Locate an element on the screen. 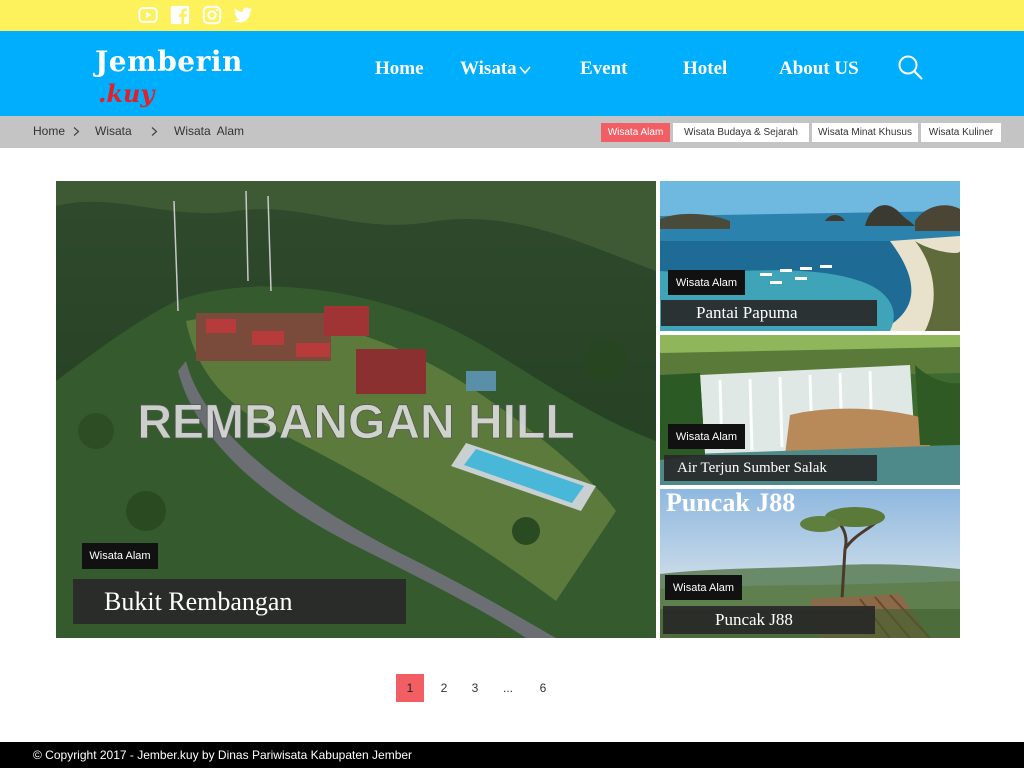 The width and height of the screenshot is (1024, 768). chevron-down-icon is located at coordinates (525, 70).